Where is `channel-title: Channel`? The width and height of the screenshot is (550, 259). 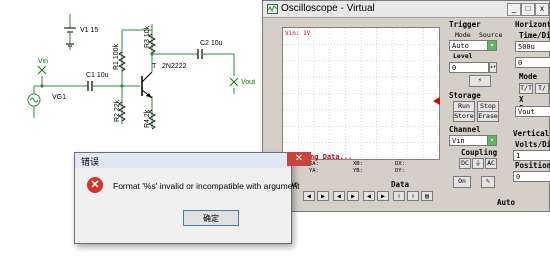 channel-title: Channel is located at coordinates (465, 129).